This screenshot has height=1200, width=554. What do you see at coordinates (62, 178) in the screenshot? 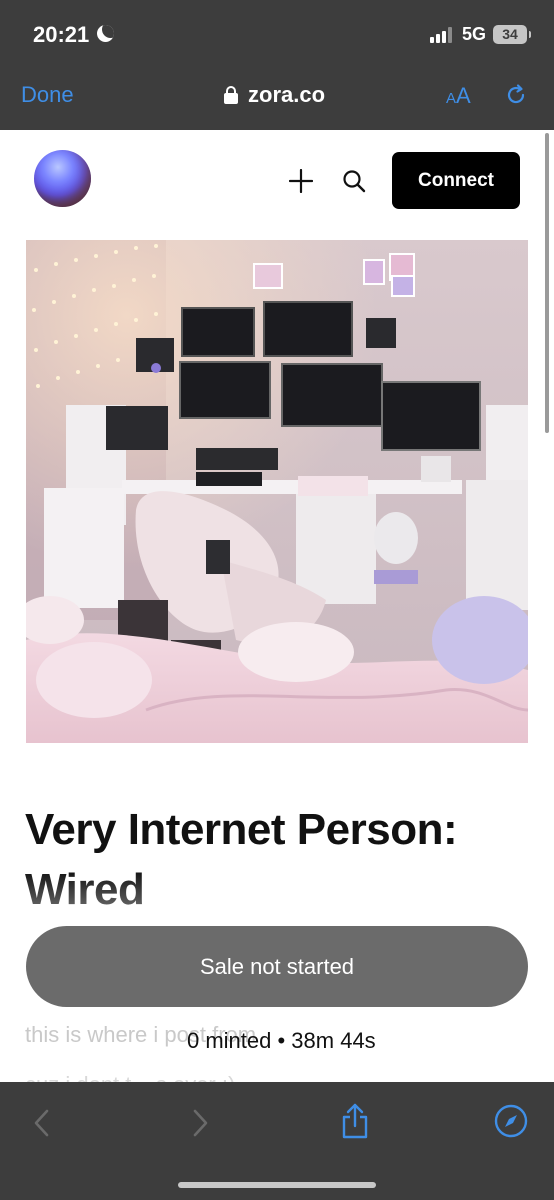
I see `zora-logo` at bounding box center [62, 178].